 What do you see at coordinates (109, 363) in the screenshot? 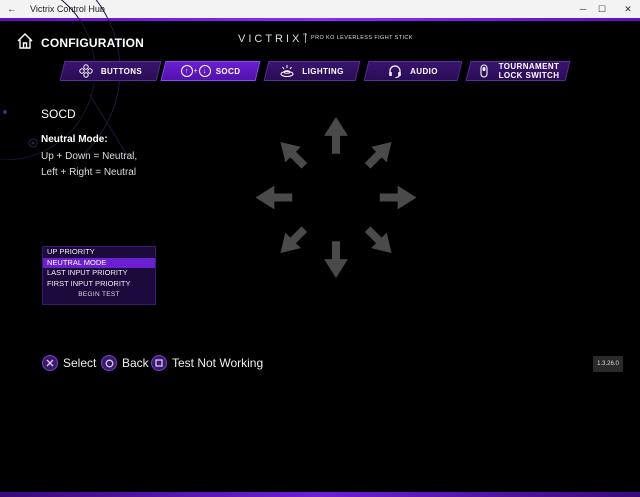
I see `circle-icon` at bounding box center [109, 363].